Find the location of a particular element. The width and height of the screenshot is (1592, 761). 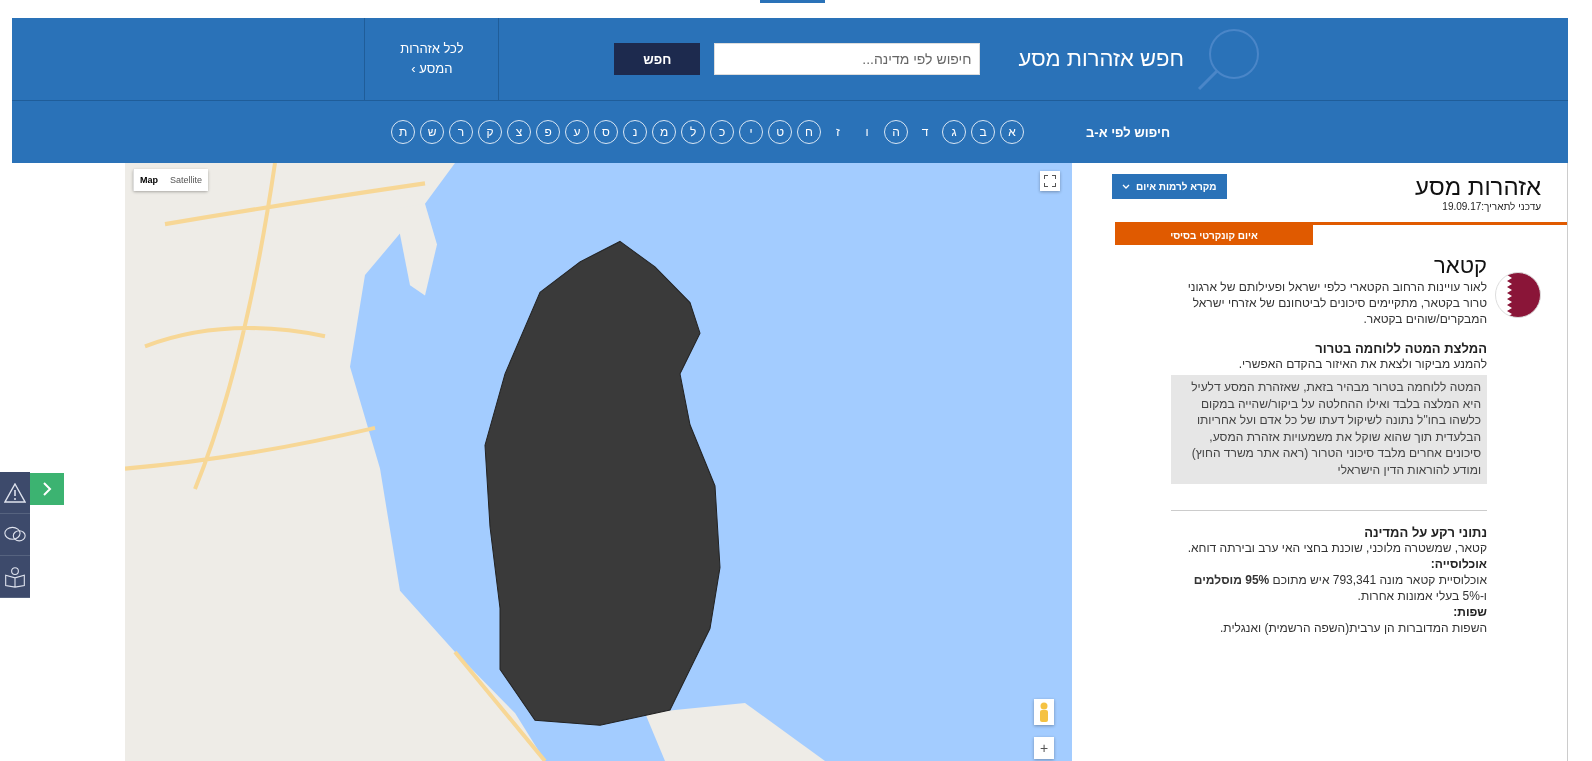

letter-link: ד is located at coordinates (925, 132).